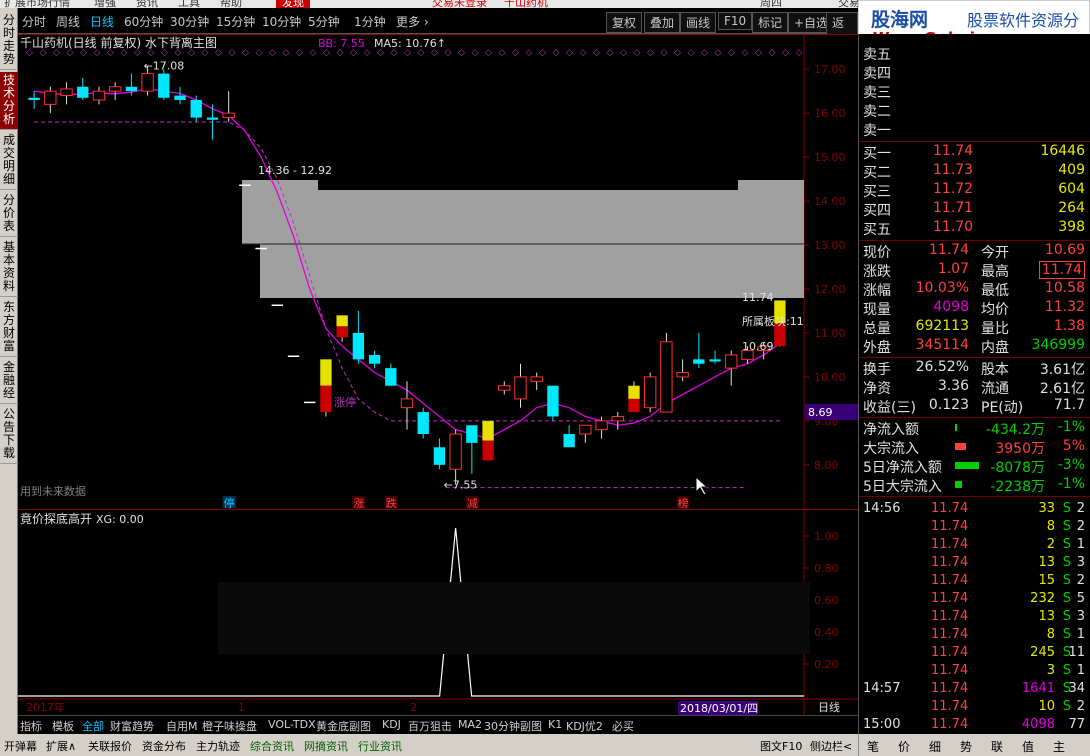 This screenshot has width=1090, height=756. I want to click on stat-value: 1.38, so click(1069, 326).